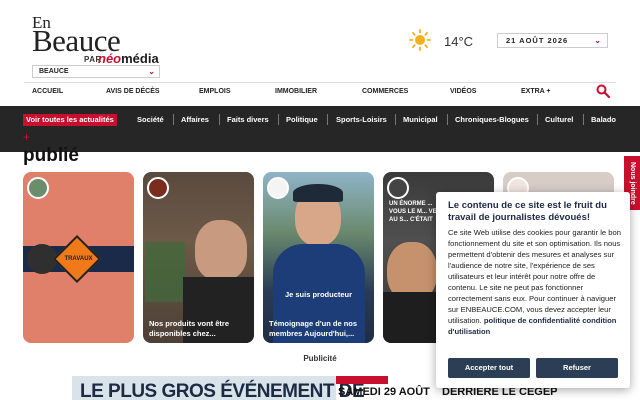  What do you see at coordinates (133, 91) in the screenshot?
I see `nav-avis-de-deces: AVIS DE DÉCÈS` at bounding box center [133, 91].